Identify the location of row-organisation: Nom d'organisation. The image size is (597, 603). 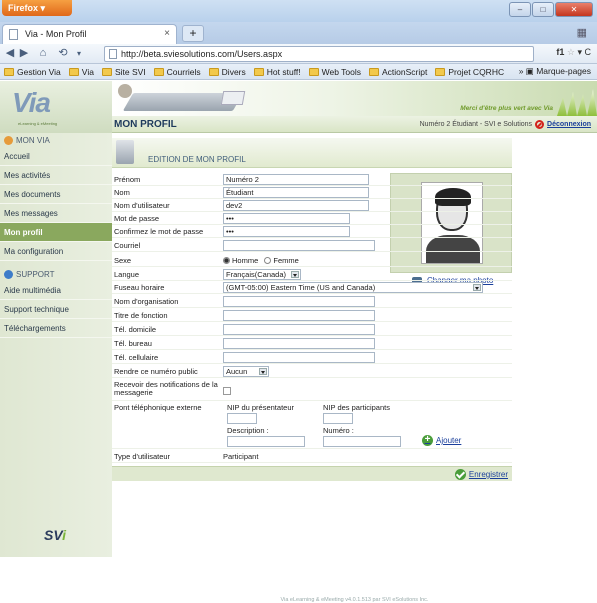
(312, 301).